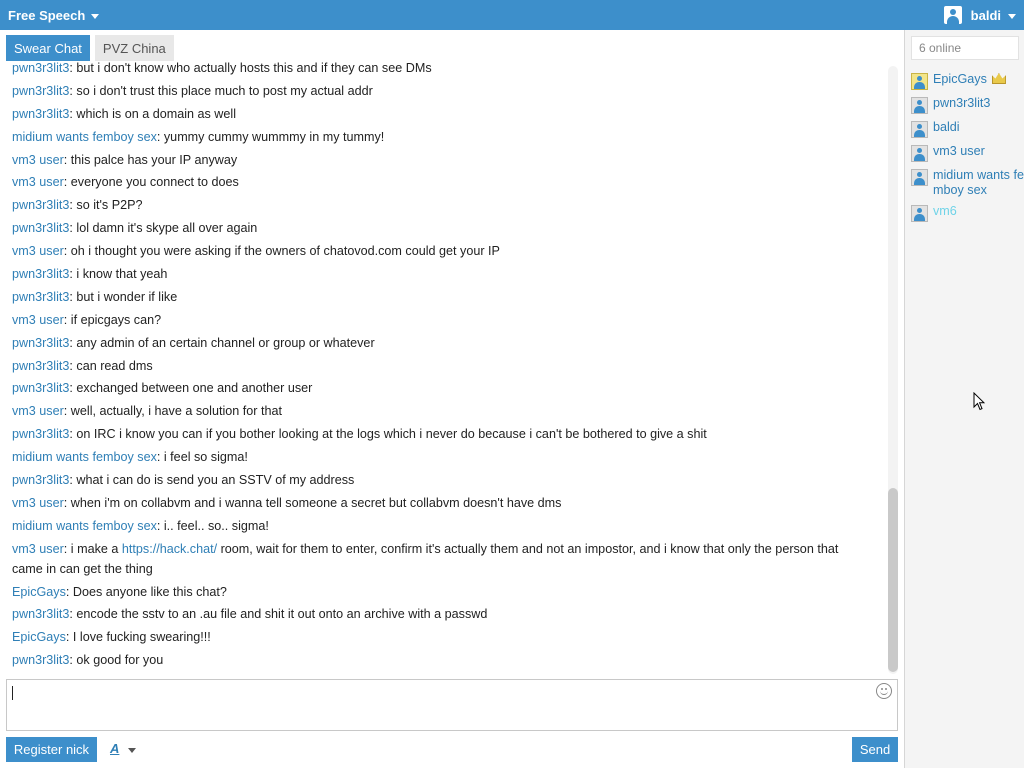  What do you see at coordinates (962, 103) in the screenshot?
I see `online-user-name: pwn3r3lit3` at bounding box center [962, 103].